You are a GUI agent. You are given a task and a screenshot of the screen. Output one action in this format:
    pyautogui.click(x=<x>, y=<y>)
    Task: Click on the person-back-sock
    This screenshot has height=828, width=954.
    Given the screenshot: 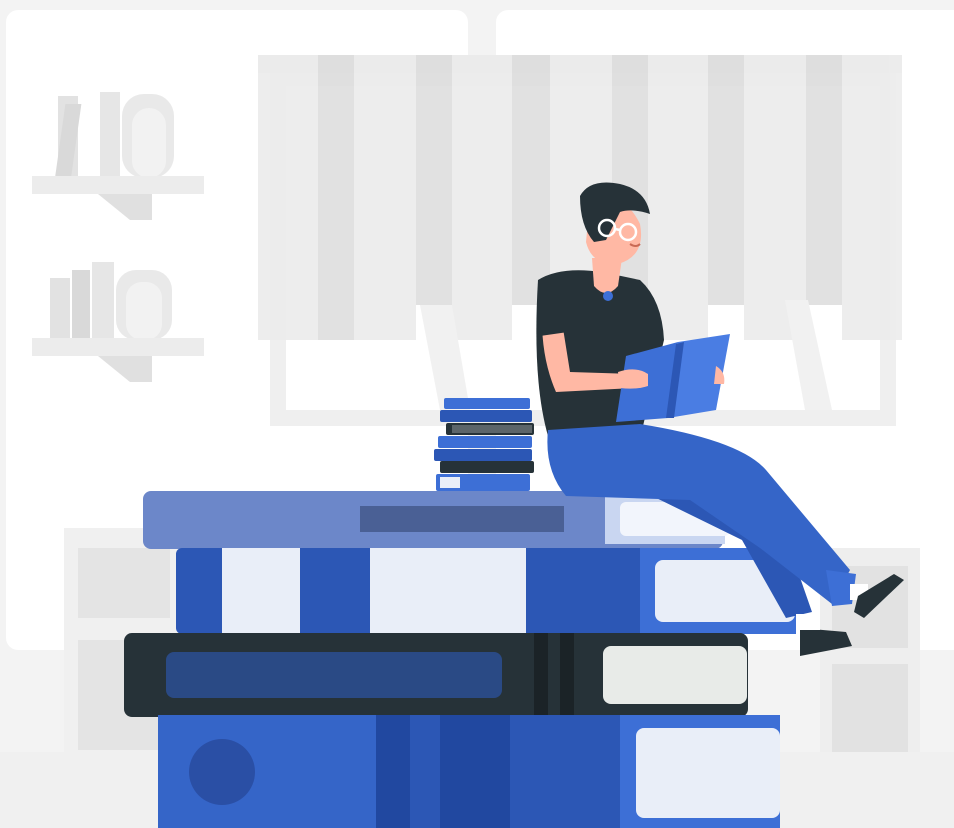 What is the action you would take?
    pyautogui.click(x=808, y=622)
    